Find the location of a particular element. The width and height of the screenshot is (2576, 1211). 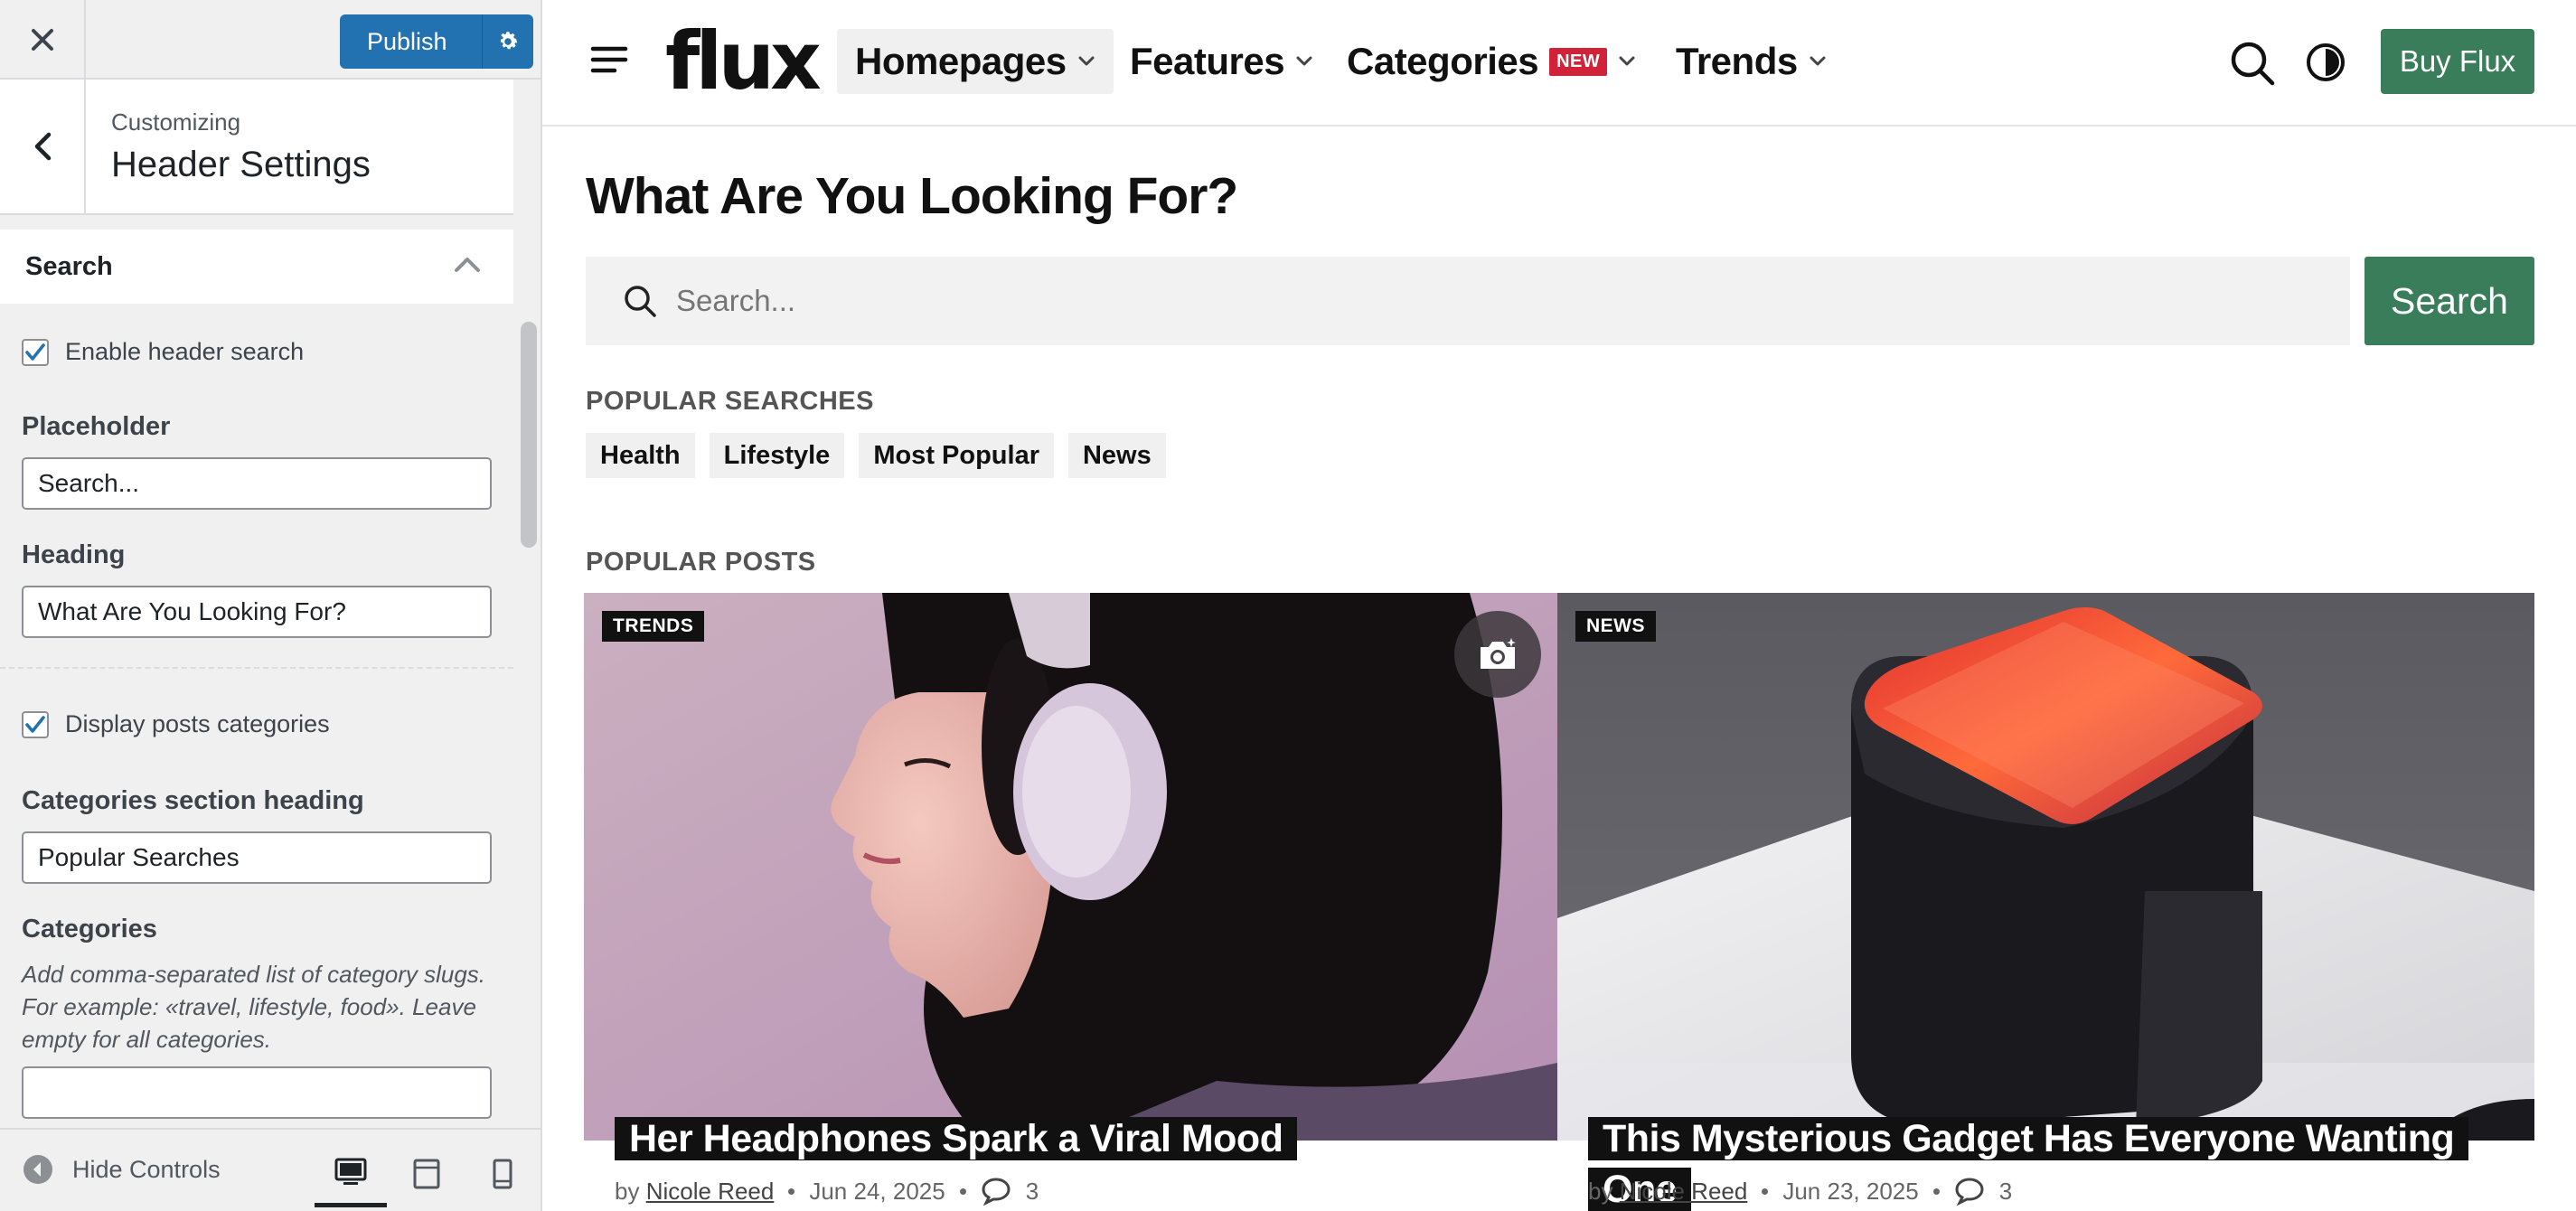

tablet-preview-button is located at coordinates (427, 1174).